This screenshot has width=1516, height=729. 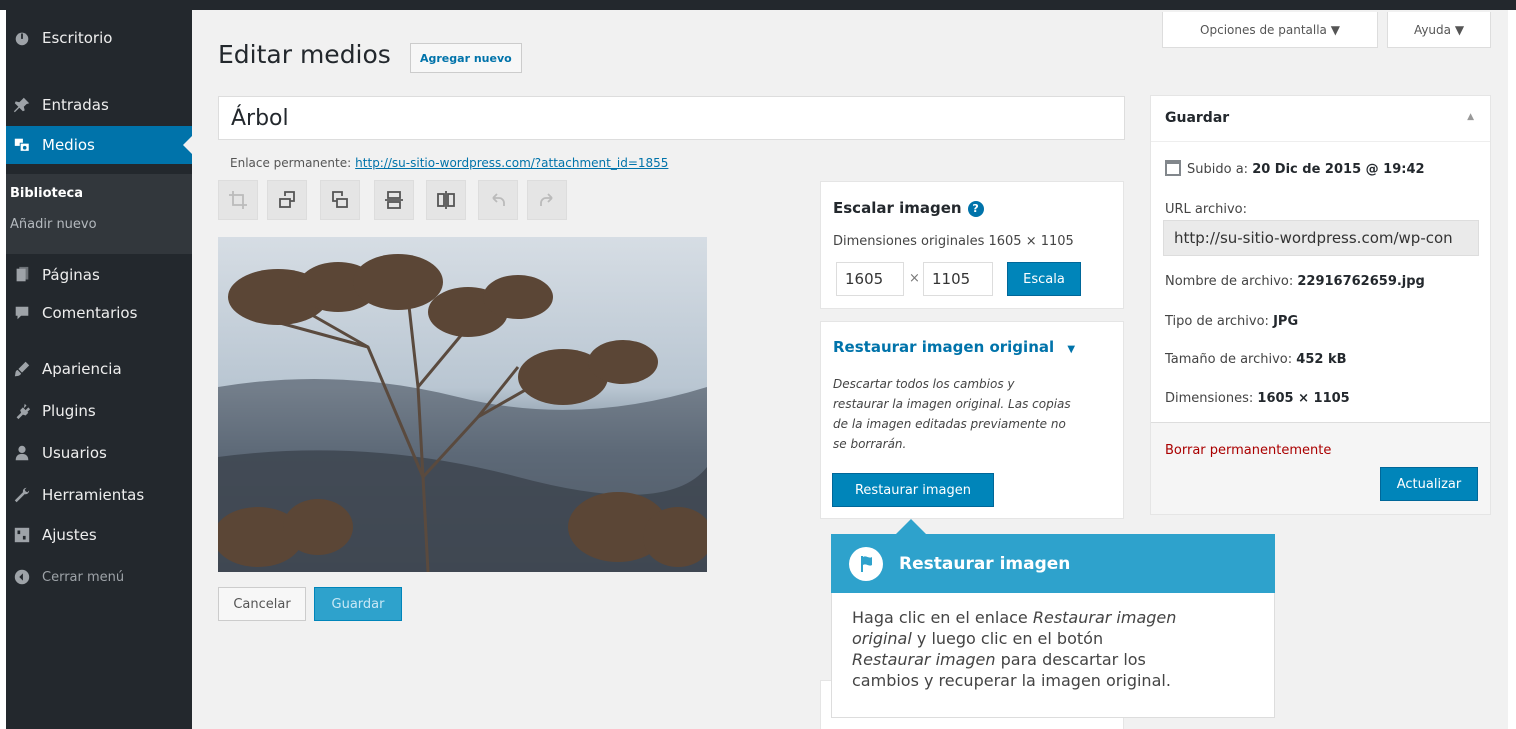 What do you see at coordinates (462, 404) in the screenshot?
I see `image-preview` at bounding box center [462, 404].